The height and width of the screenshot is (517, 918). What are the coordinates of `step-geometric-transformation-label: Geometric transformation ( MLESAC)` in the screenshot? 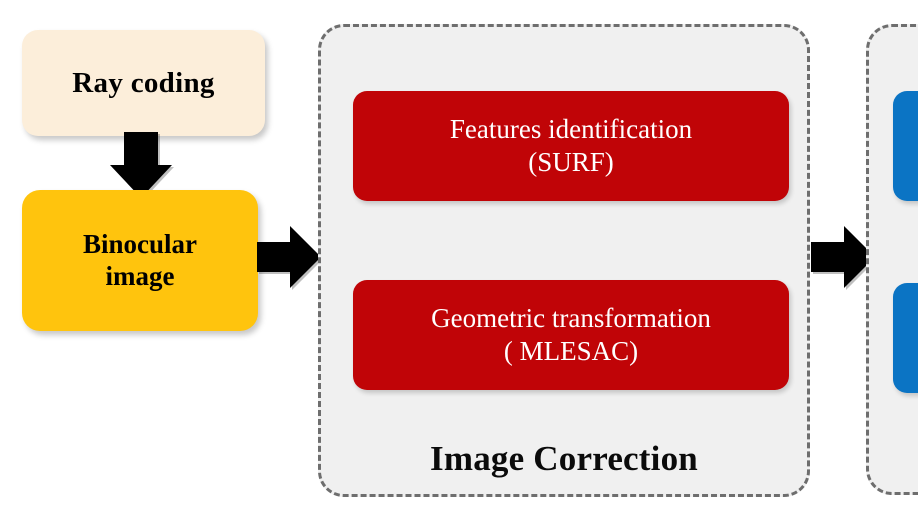 It's located at (571, 335).